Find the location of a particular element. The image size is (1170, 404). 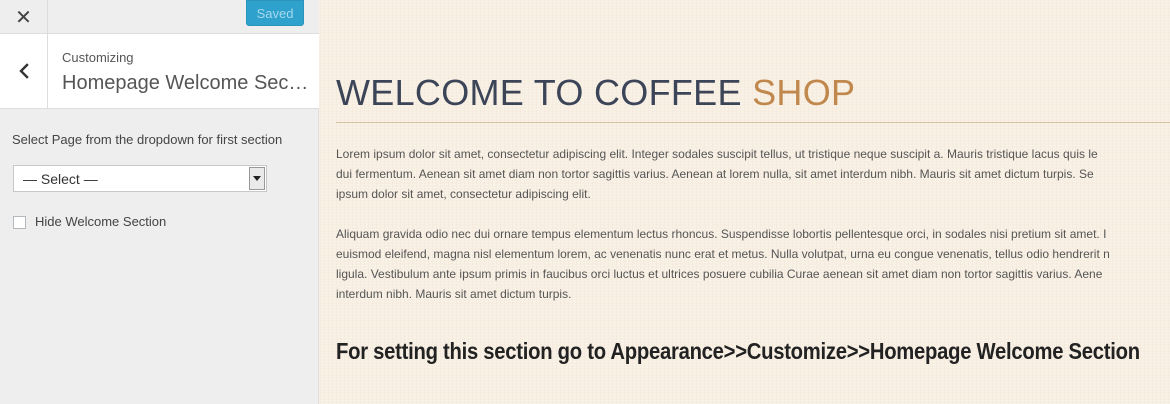

page-select-value: — Select — is located at coordinates (60, 179).